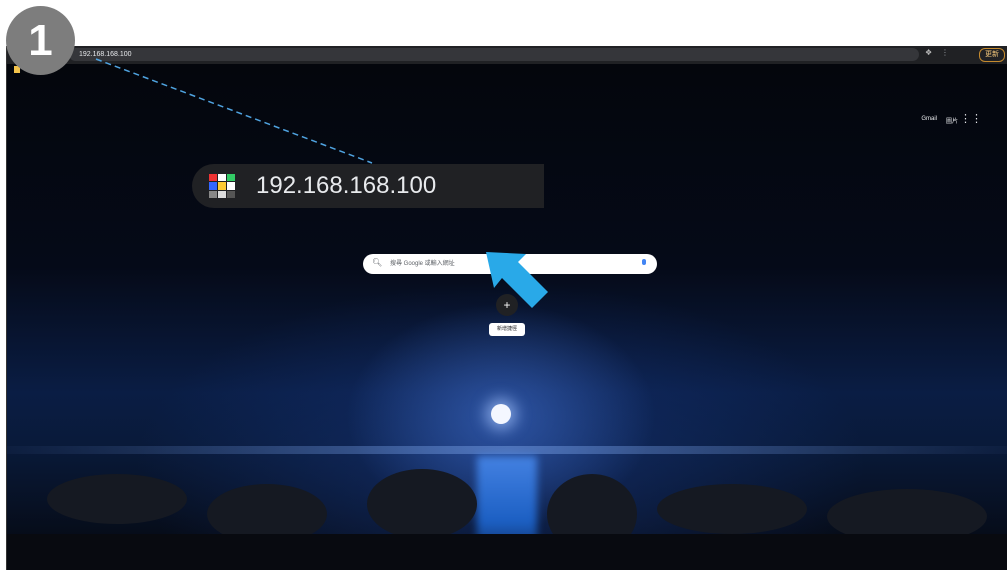  I want to click on zoomed-address-bar-callout: 192.168.168.100, so click(368, 186).